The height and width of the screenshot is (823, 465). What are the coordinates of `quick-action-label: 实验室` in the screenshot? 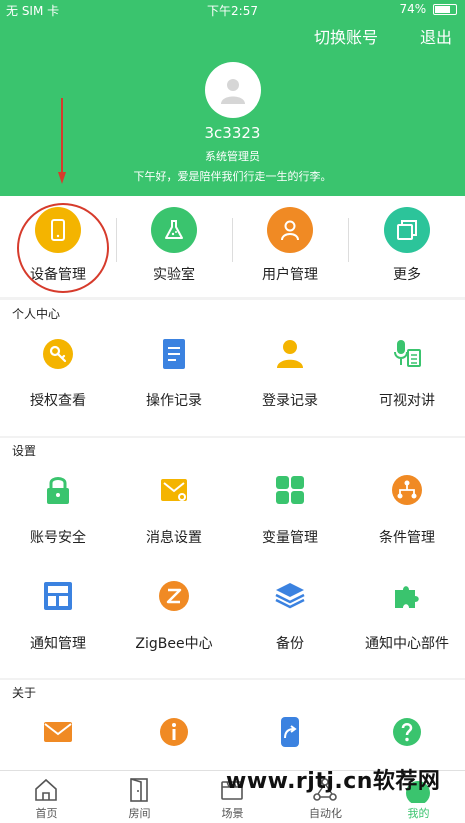 It's located at (174, 275).